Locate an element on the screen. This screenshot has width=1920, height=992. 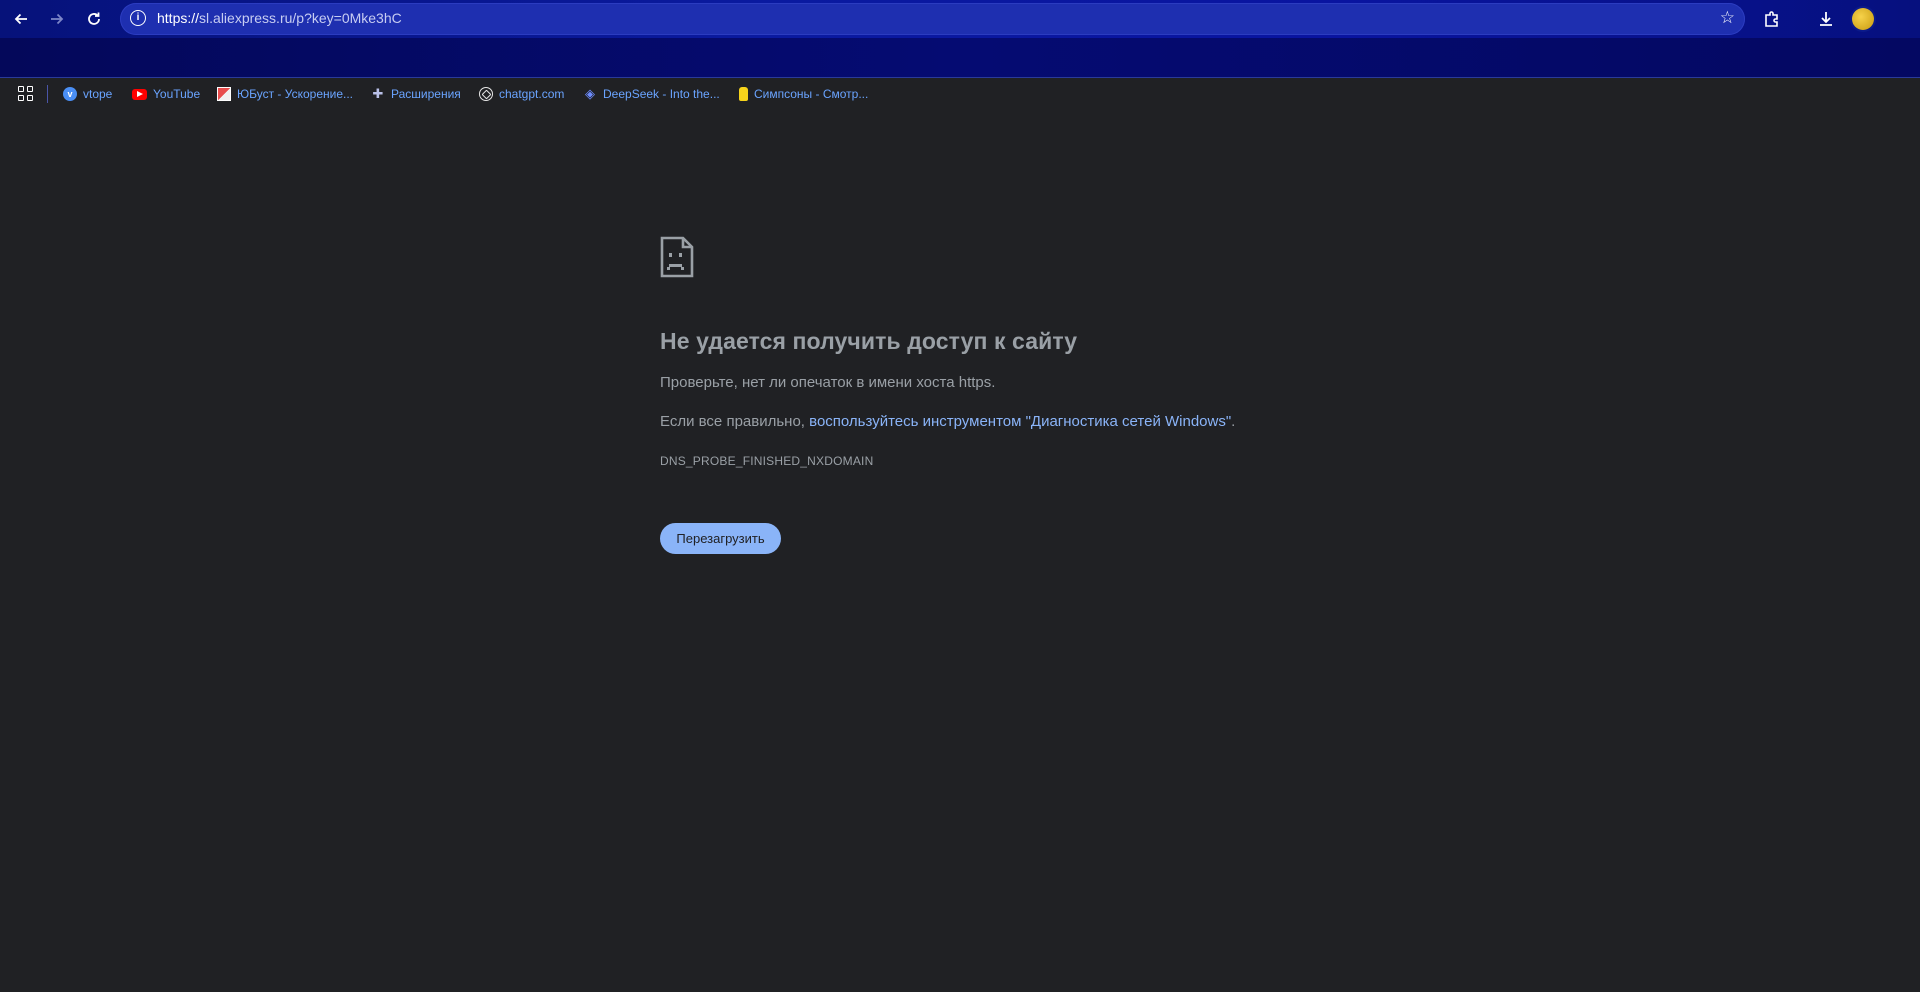
error-hint-suffix: . is located at coordinates (1233, 421).